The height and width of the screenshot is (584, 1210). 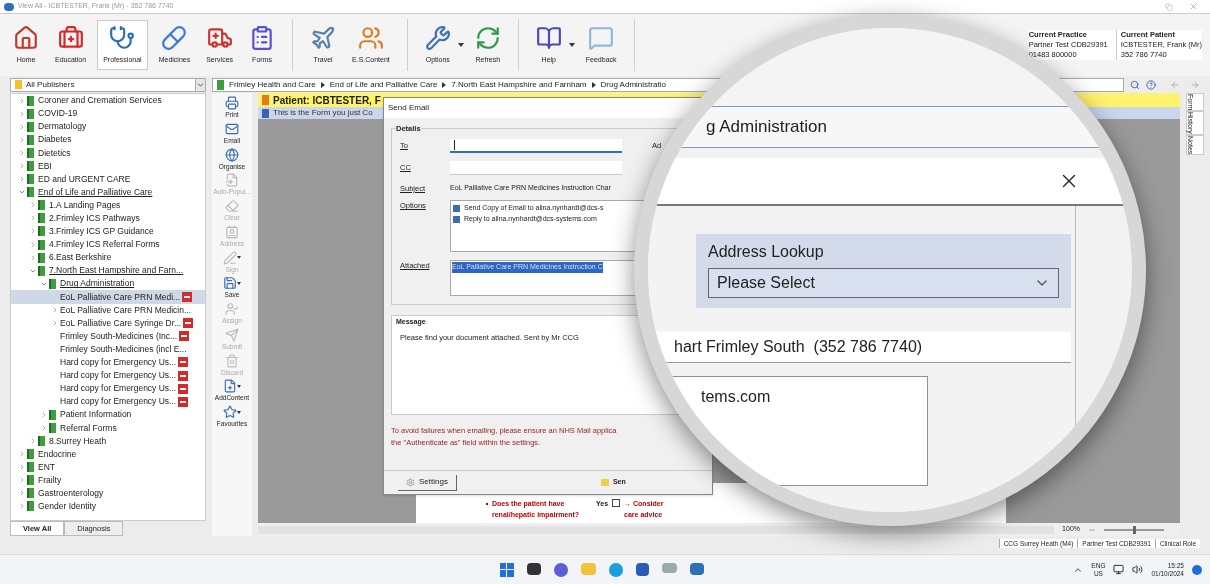 I want to click on publisher-dropdown: All Publishers, so click(x=108, y=84).